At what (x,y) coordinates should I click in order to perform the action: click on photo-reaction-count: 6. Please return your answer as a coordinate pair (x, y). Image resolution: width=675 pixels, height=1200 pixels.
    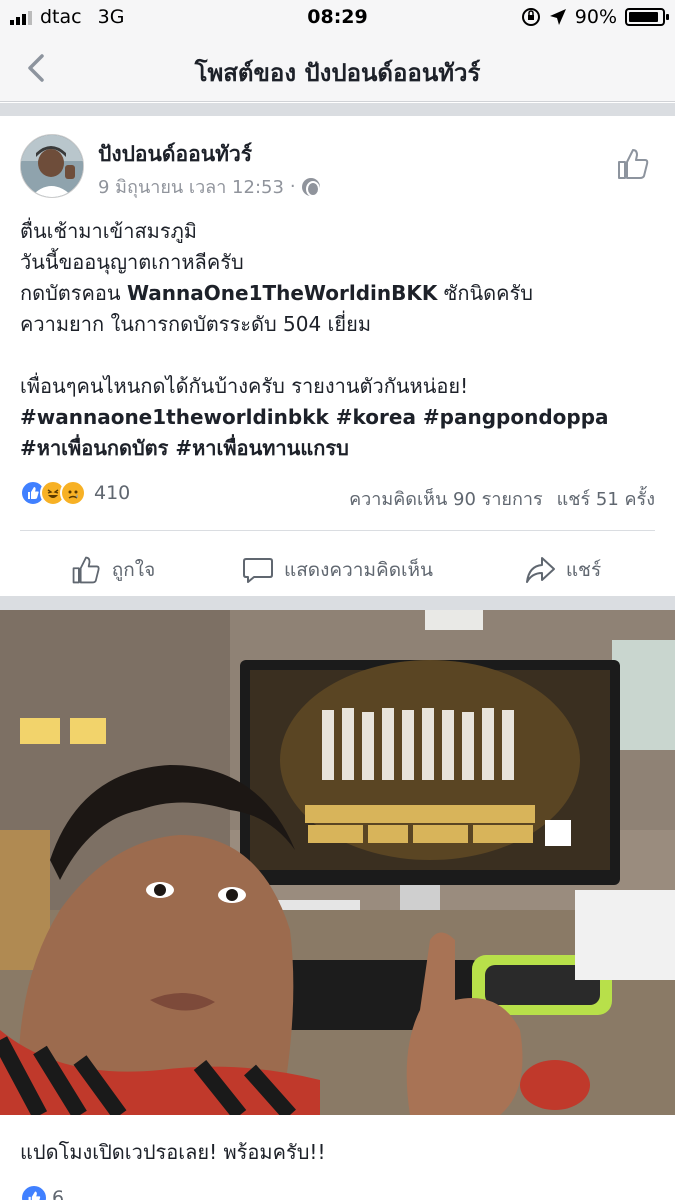
    Looking at the image, I should click on (58, 1193).